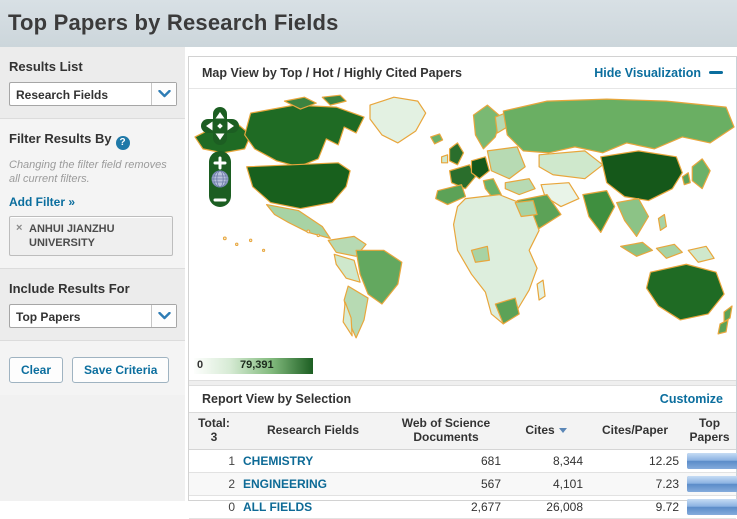  Describe the element at coordinates (277, 399) in the screenshot. I see `report-panel-title: Report View by Selection` at that location.